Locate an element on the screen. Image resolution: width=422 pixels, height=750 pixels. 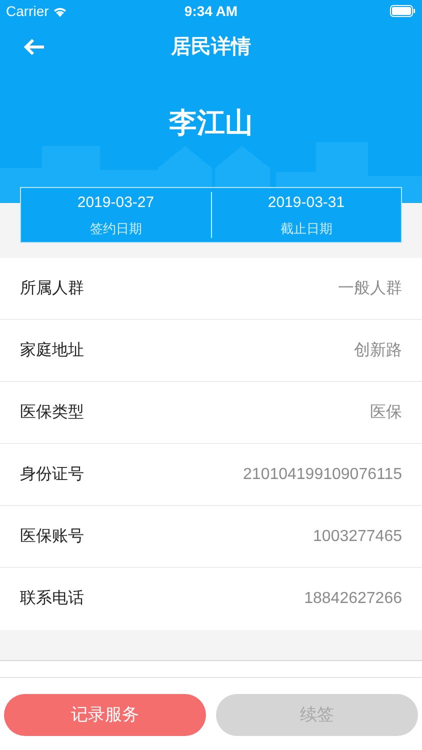
page-title: 居民详情 is located at coordinates (211, 47).